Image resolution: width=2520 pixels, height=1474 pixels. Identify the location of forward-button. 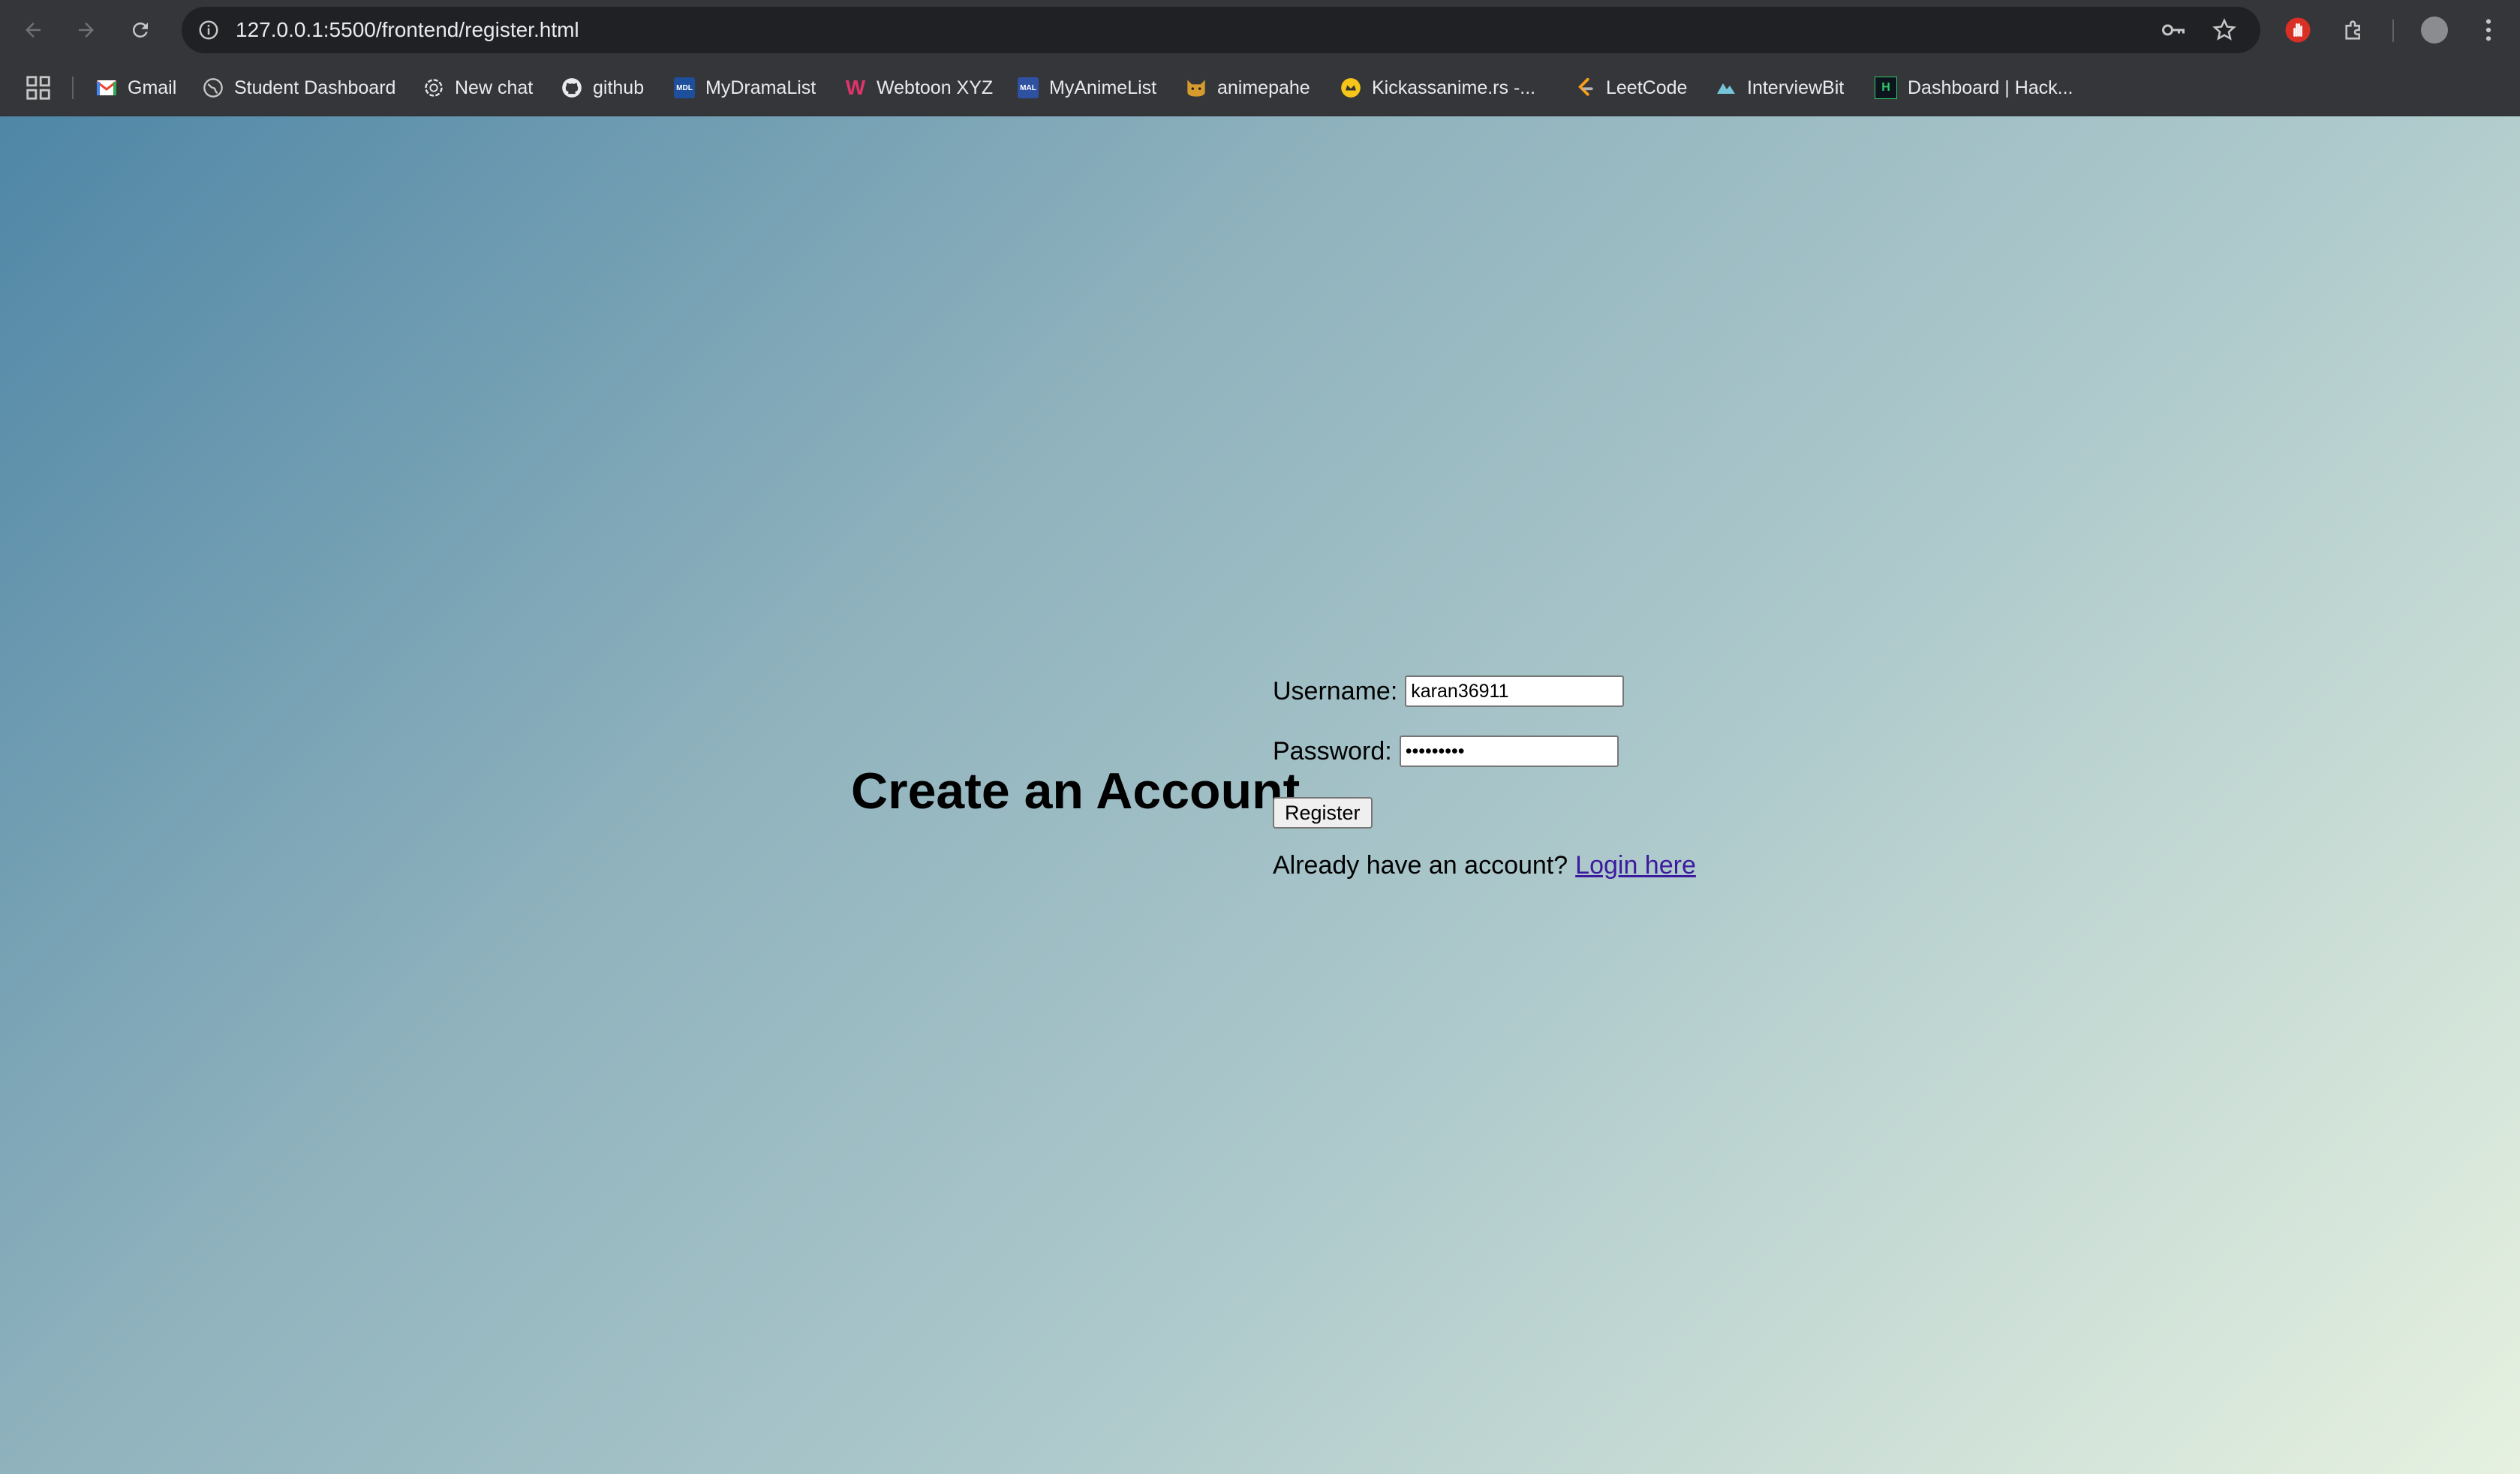
(86, 30).